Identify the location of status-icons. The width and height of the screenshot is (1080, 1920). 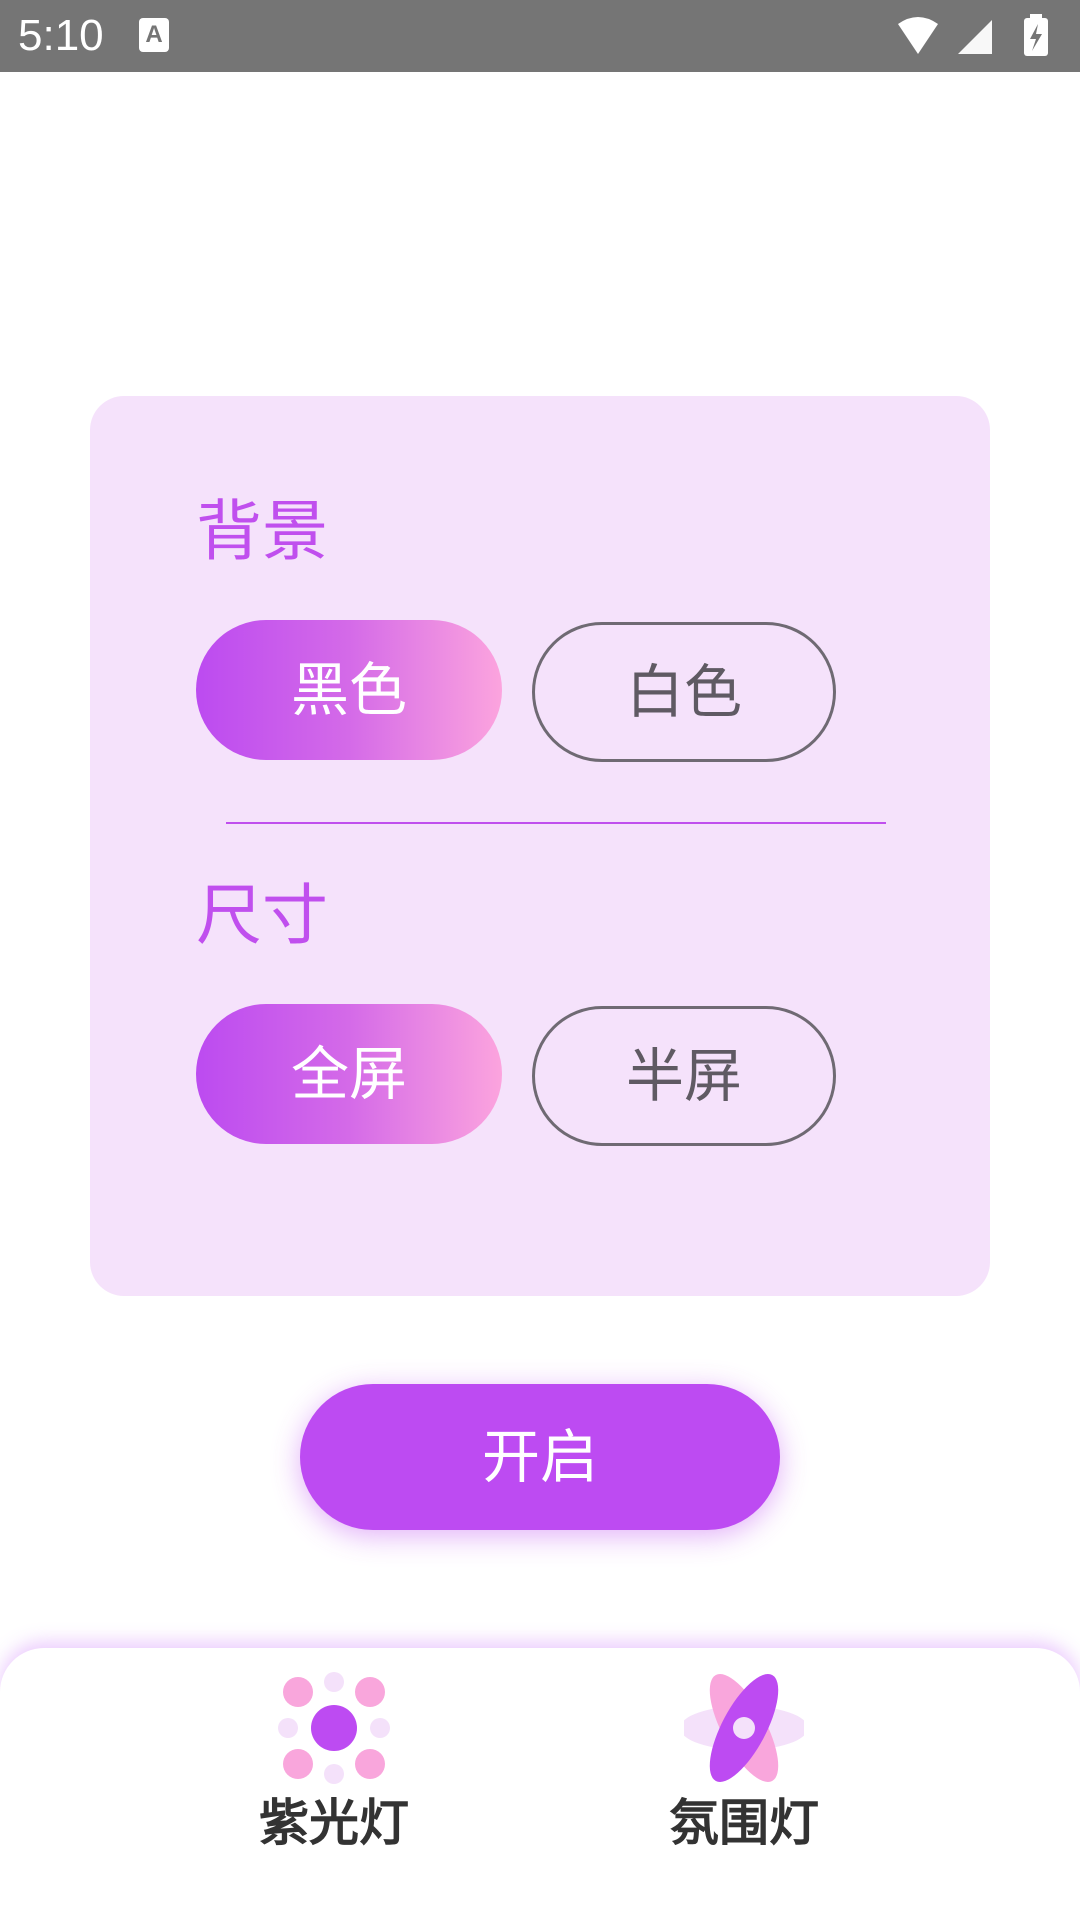
(973, 35).